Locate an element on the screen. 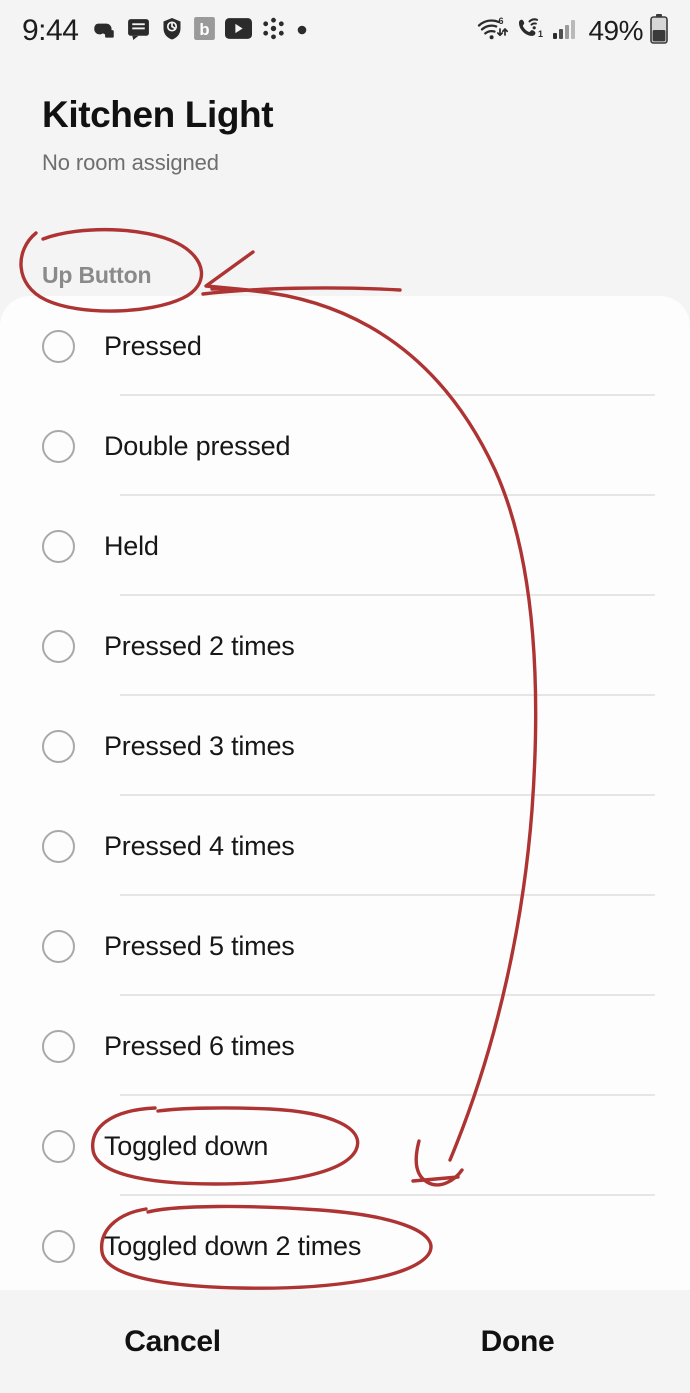 Image resolution: width=690 pixels, height=1393 pixels. bitwarden-b-icon: b is located at coordinates (204, 31).